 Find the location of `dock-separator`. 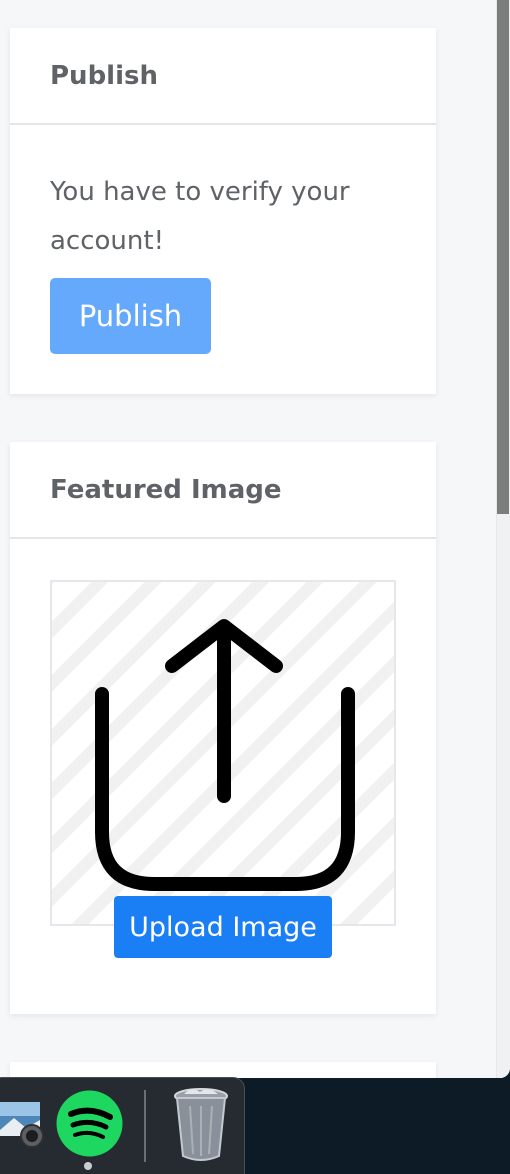

dock-separator is located at coordinates (145, 1126).